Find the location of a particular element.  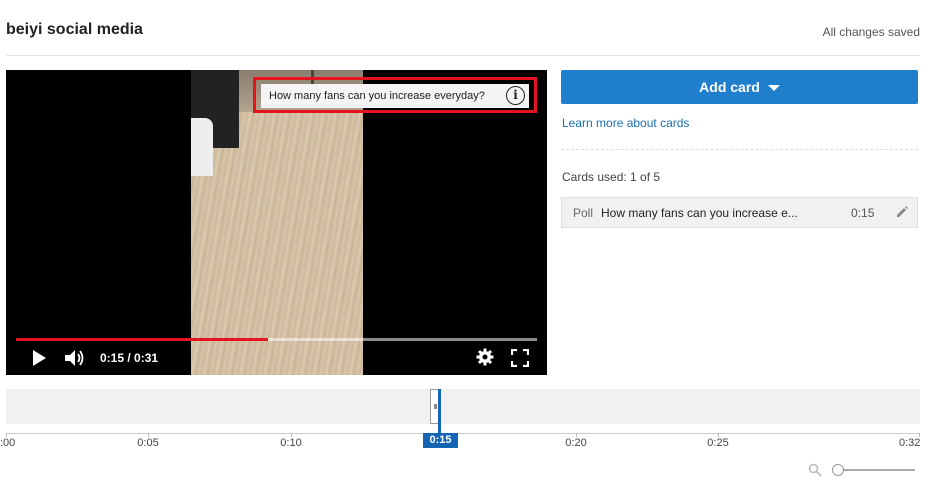

timeline-ruler is located at coordinates (463, 433).